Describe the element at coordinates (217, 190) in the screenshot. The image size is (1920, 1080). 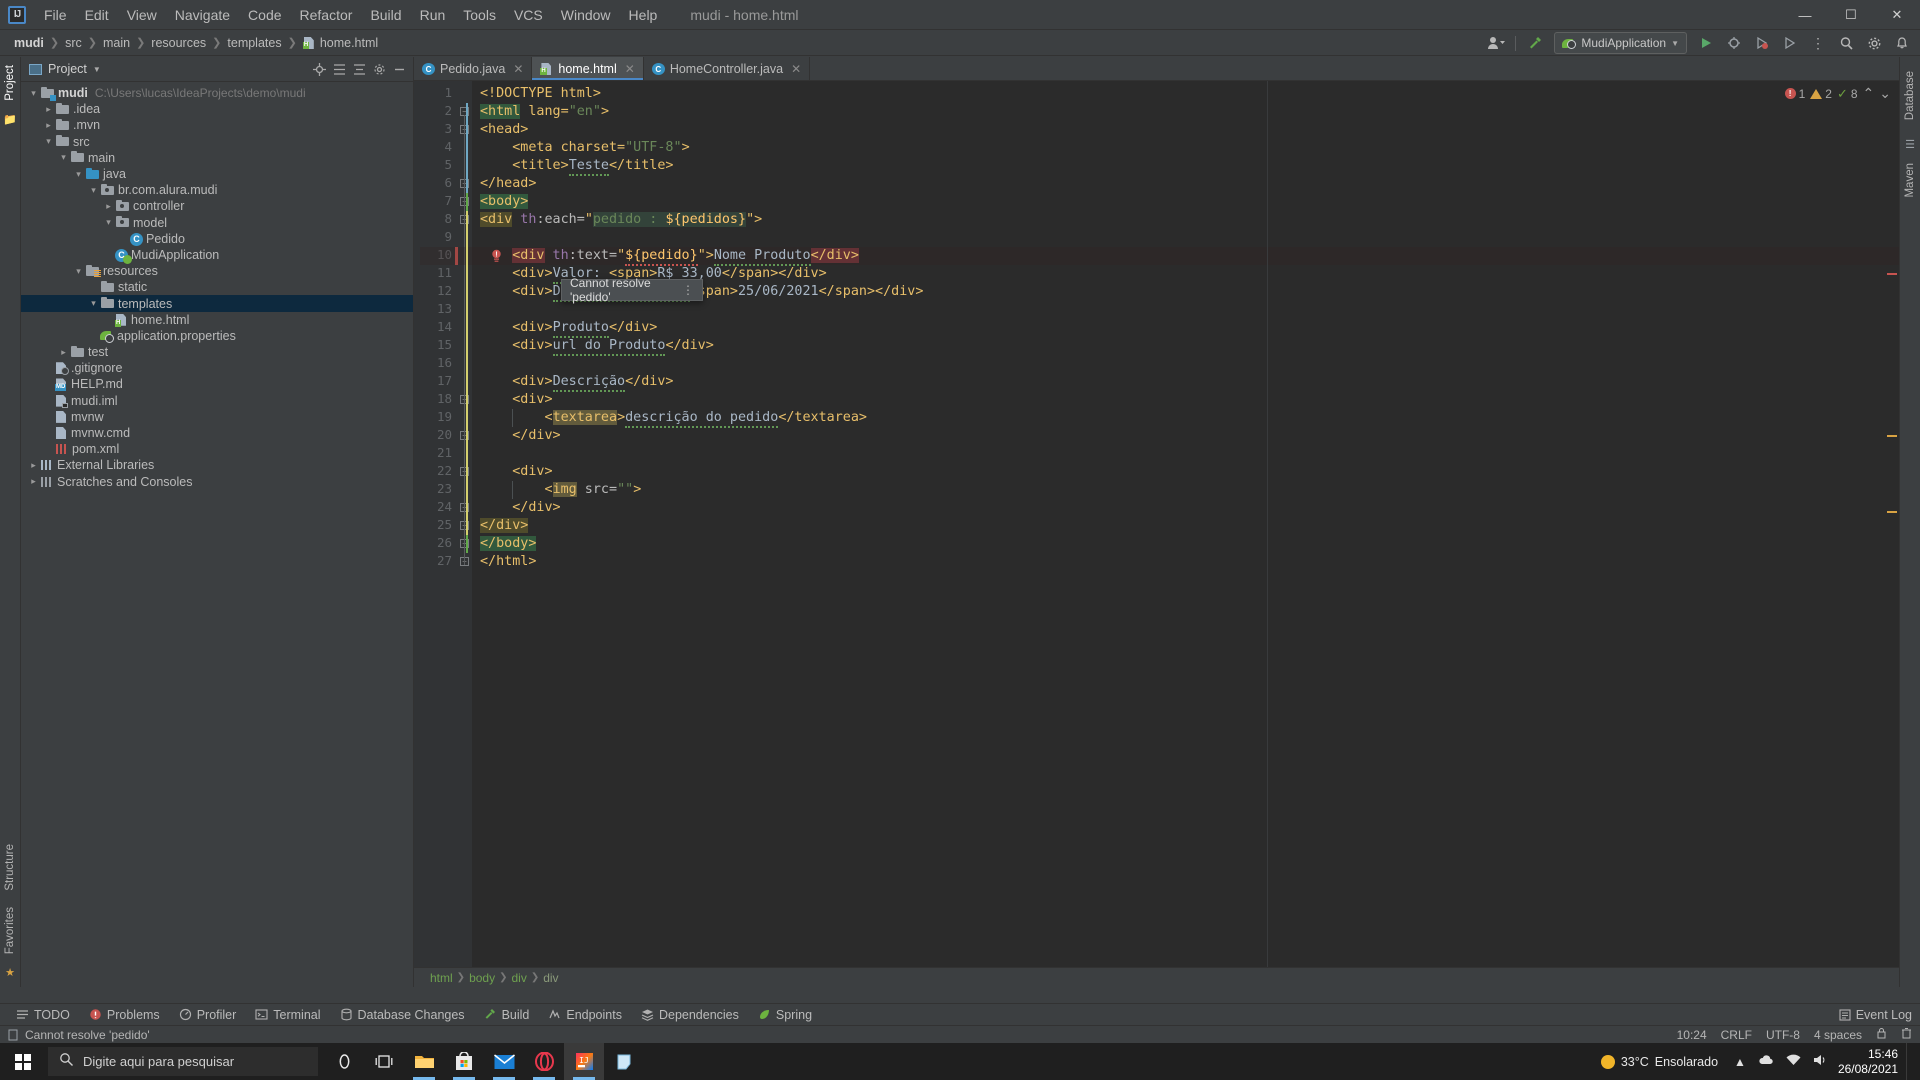
I see `tree-node-br-com-alura-mudi: br.com.alura.mudi` at that location.